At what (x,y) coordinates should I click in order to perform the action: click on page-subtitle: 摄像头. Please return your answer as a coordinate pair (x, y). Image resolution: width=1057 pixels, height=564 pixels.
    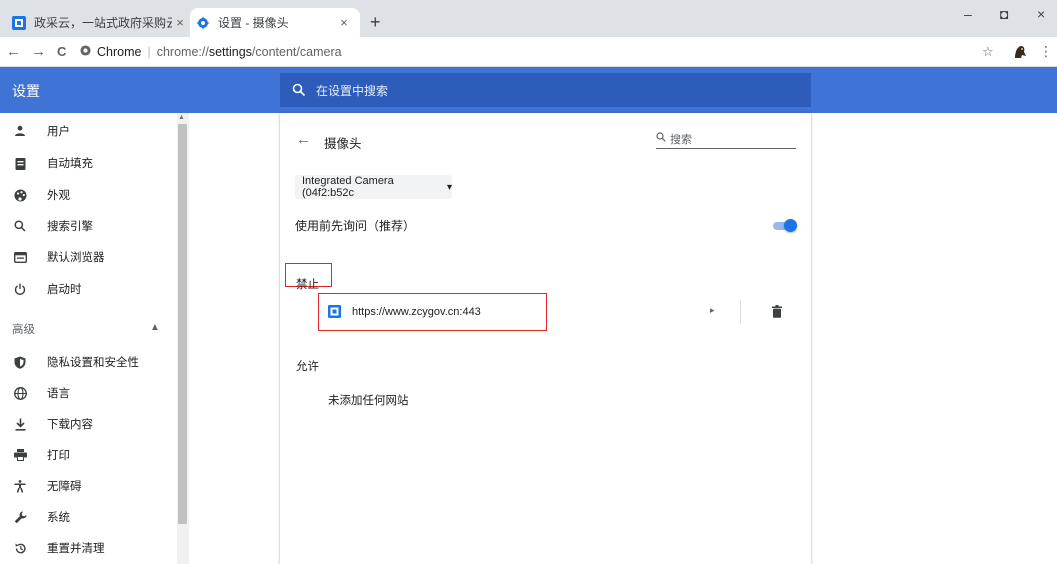
    Looking at the image, I should click on (343, 144).